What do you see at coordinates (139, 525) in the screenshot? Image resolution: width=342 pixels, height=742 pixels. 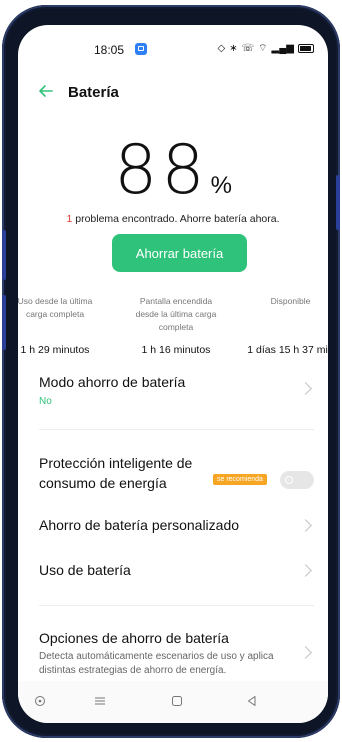 I see `custom-saving-title: Ahorro de batería personalizado` at bounding box center [139, 525].